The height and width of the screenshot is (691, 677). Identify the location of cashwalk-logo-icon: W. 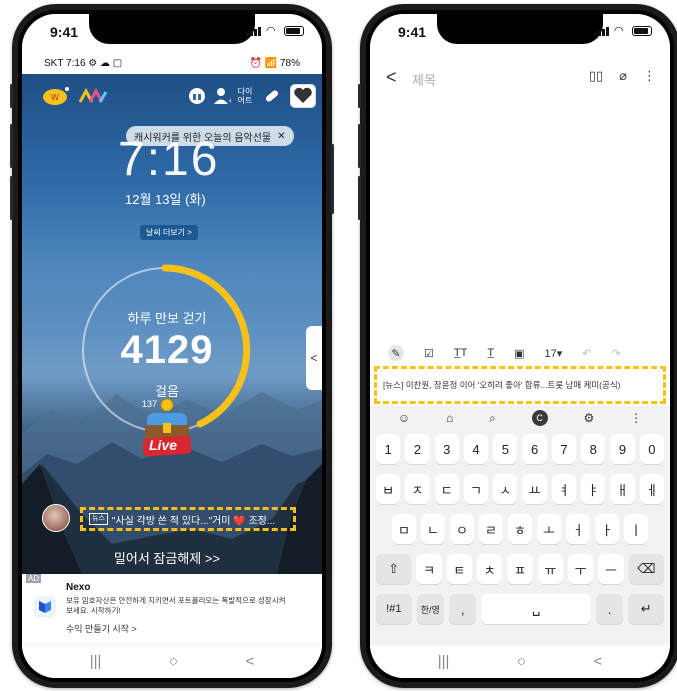
(56, 96).